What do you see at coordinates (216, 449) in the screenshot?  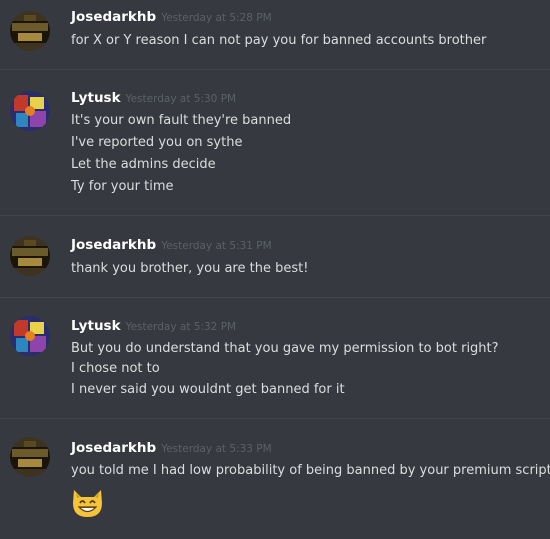 I see `message-timestamp: Yesterday at 5:33 PM` at bounding box center [216, 449].